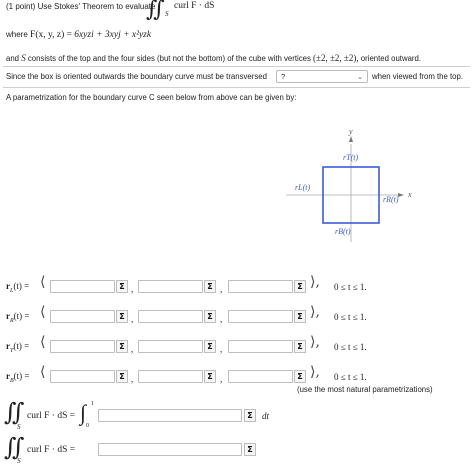 The image size is (474, 465). Describe the element at coordinates (82, 376) in the screenshot. I see `rB-x-input` at that location.